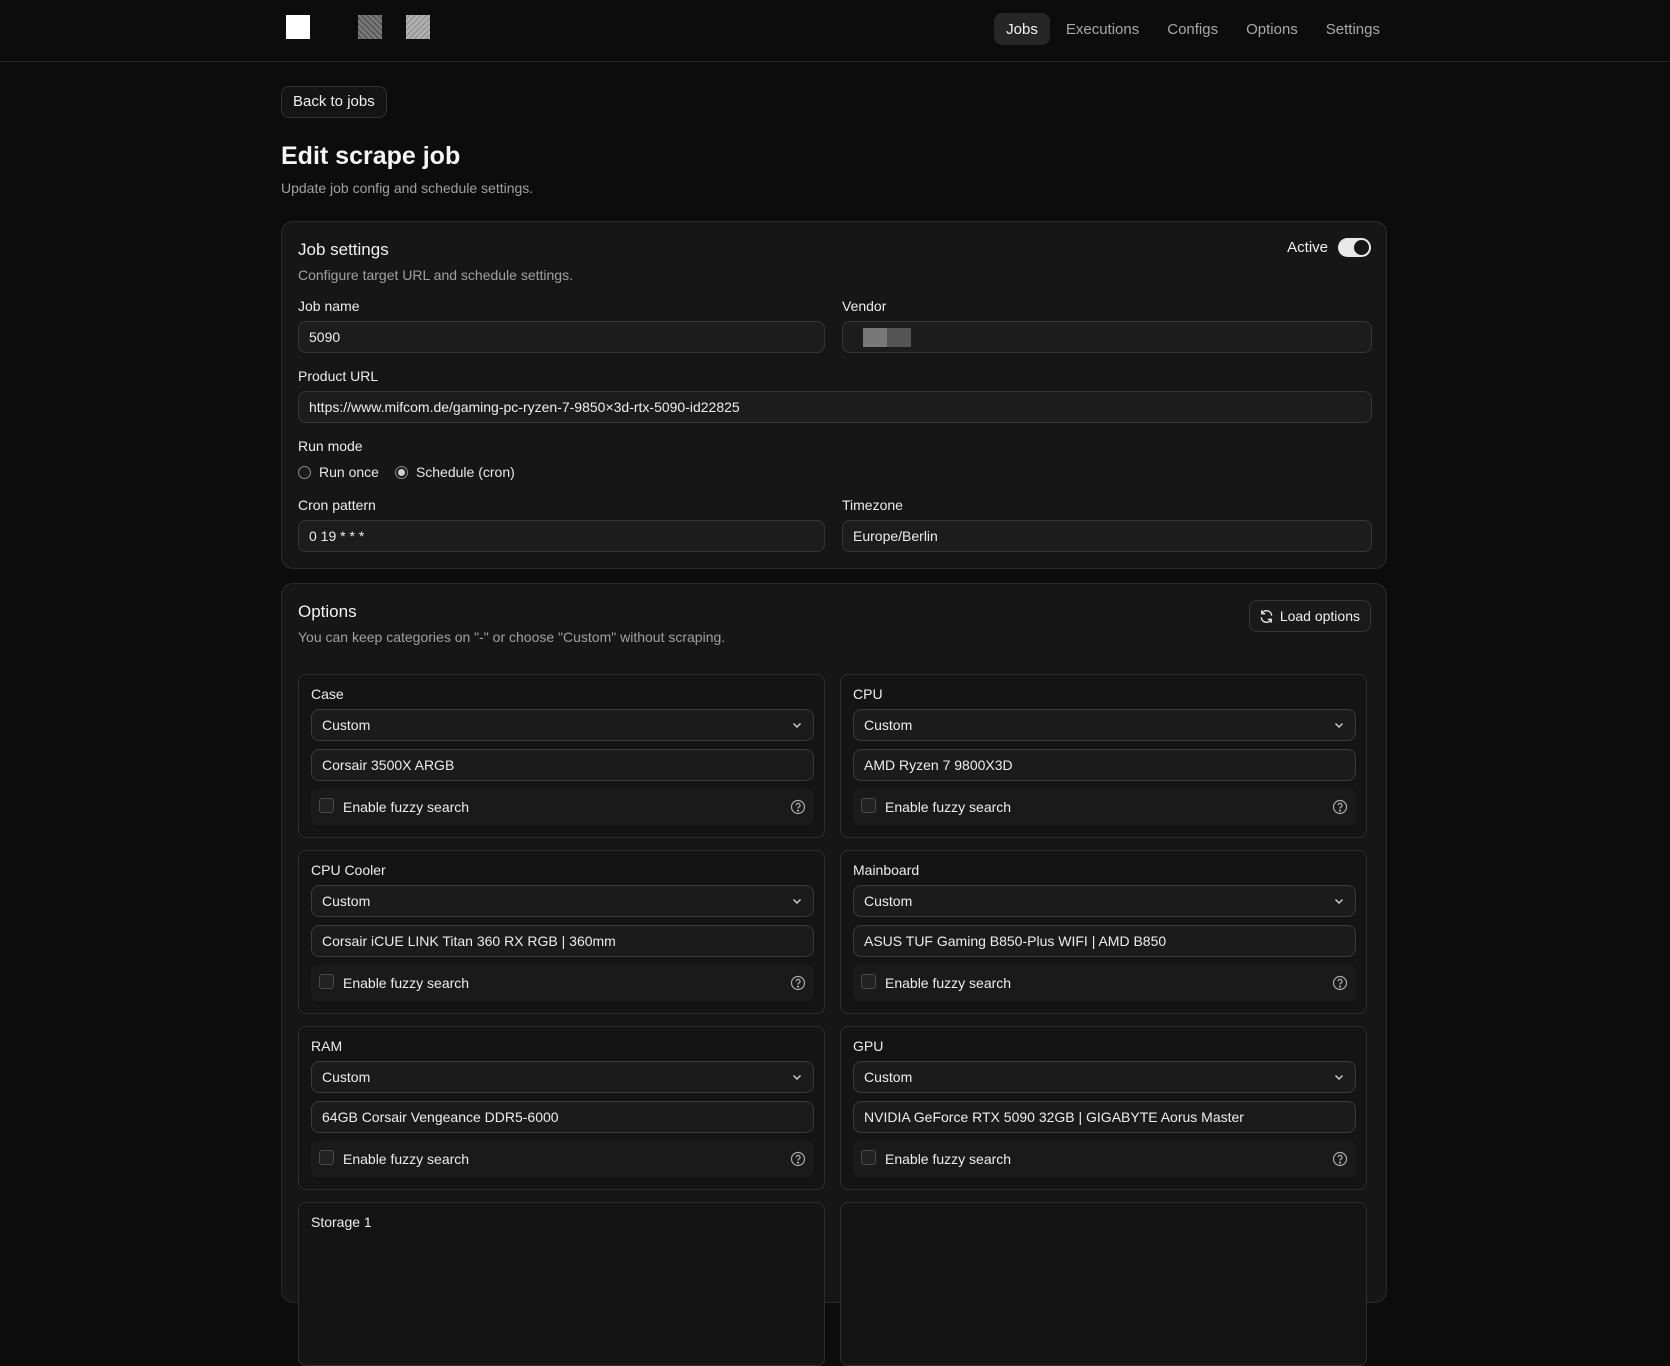 The height and width of the screenshot is (1366, 1670). I want to click on run-once-radio, so click(304, 472).